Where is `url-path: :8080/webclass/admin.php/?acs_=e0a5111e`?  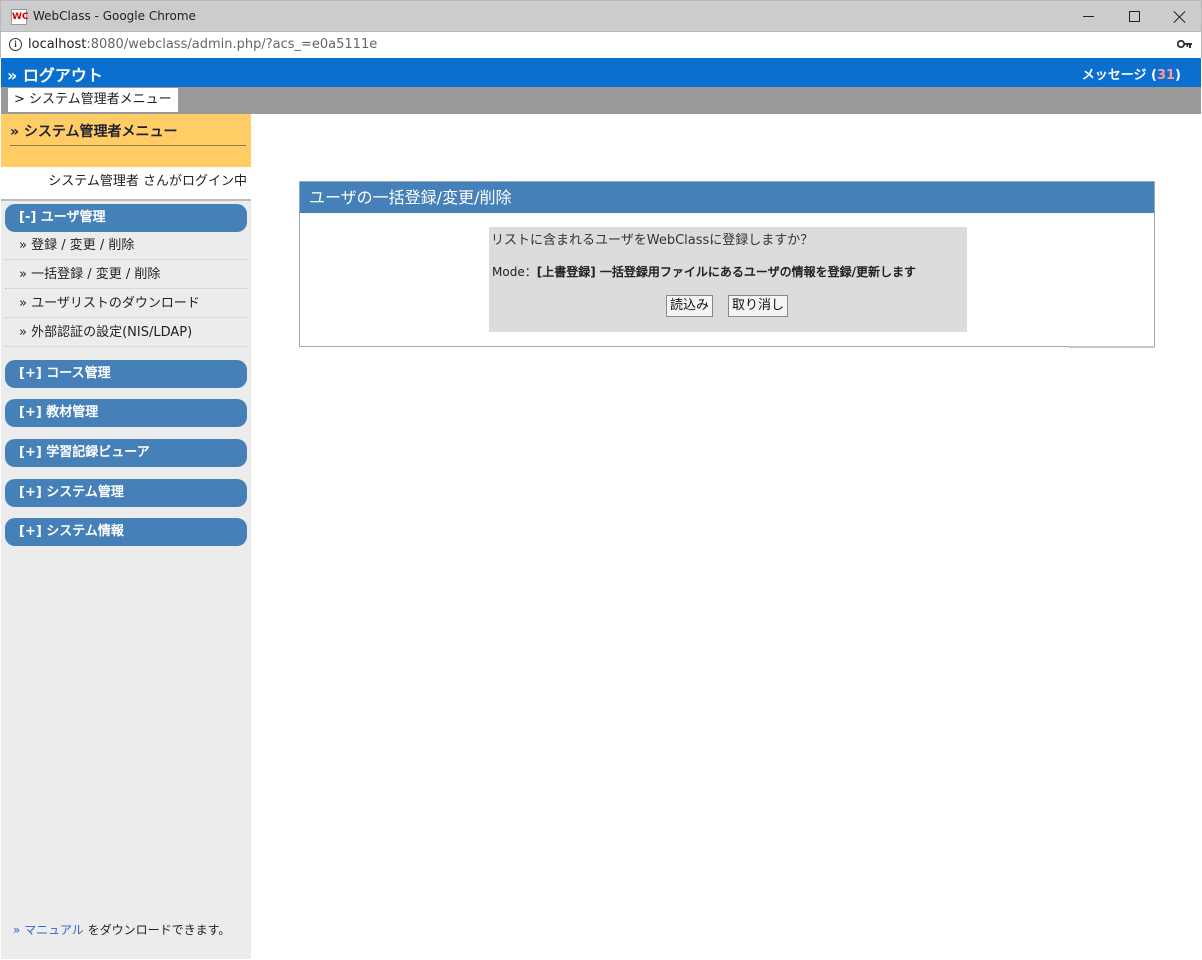 url-path: :8080/webclass/admin.php/?acs_=e0a5111e is located at coordinates (232, 44).